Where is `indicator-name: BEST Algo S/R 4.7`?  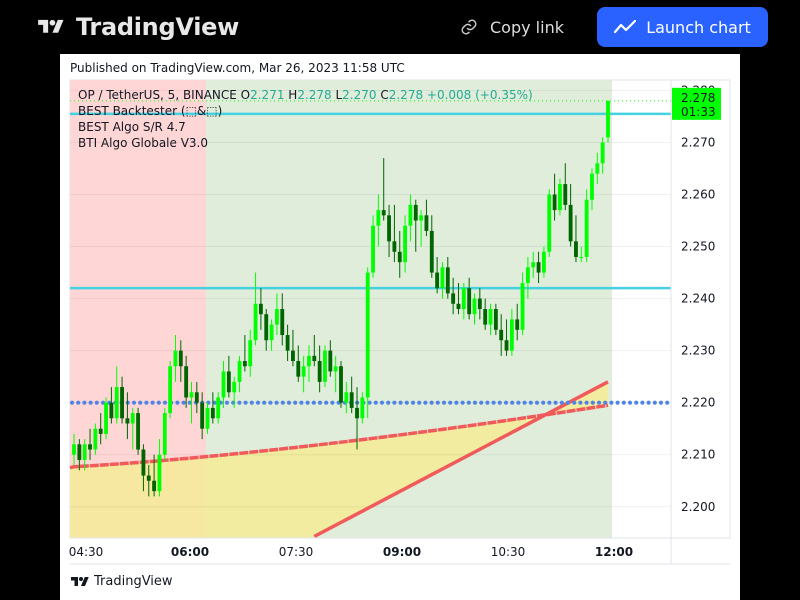
indicator-name: BEST Algo S/R 4.7 is located at coordinates (132, 127).